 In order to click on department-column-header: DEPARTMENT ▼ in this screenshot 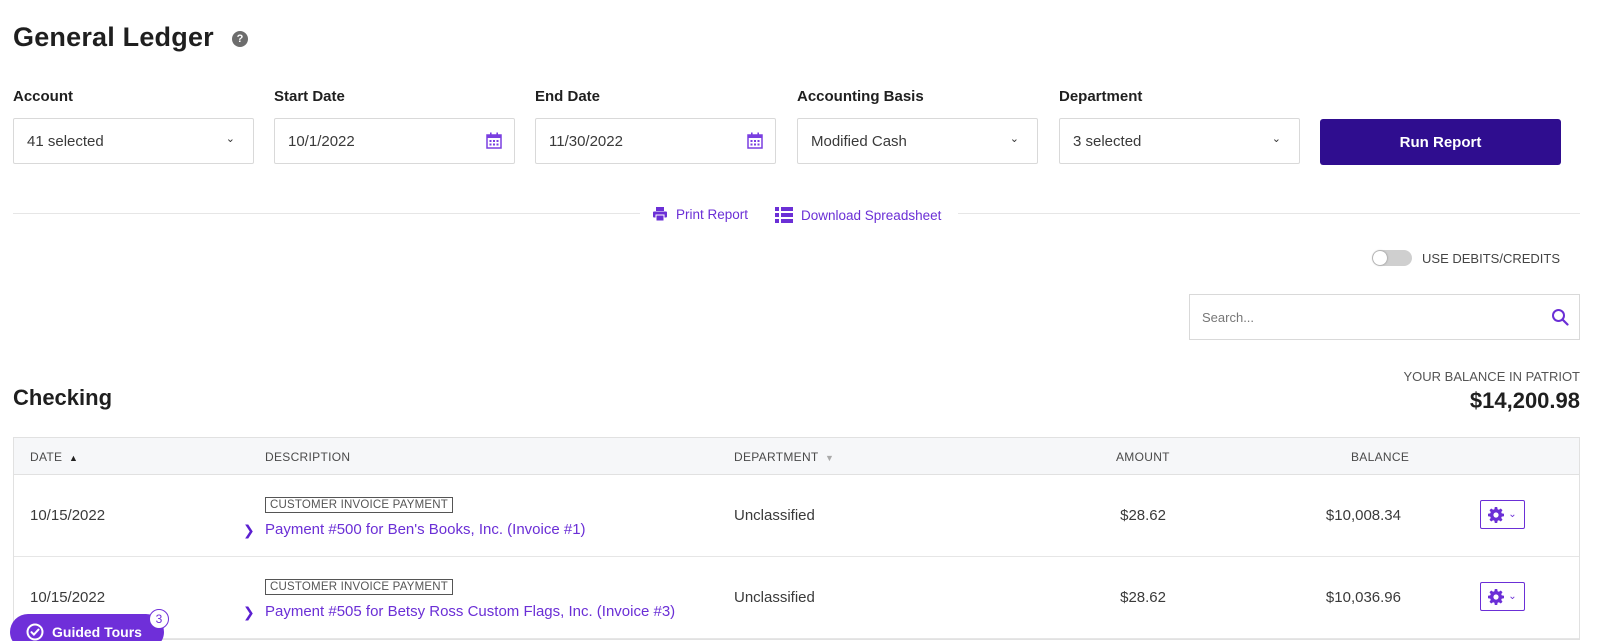, I will do `click(784, 457)`.